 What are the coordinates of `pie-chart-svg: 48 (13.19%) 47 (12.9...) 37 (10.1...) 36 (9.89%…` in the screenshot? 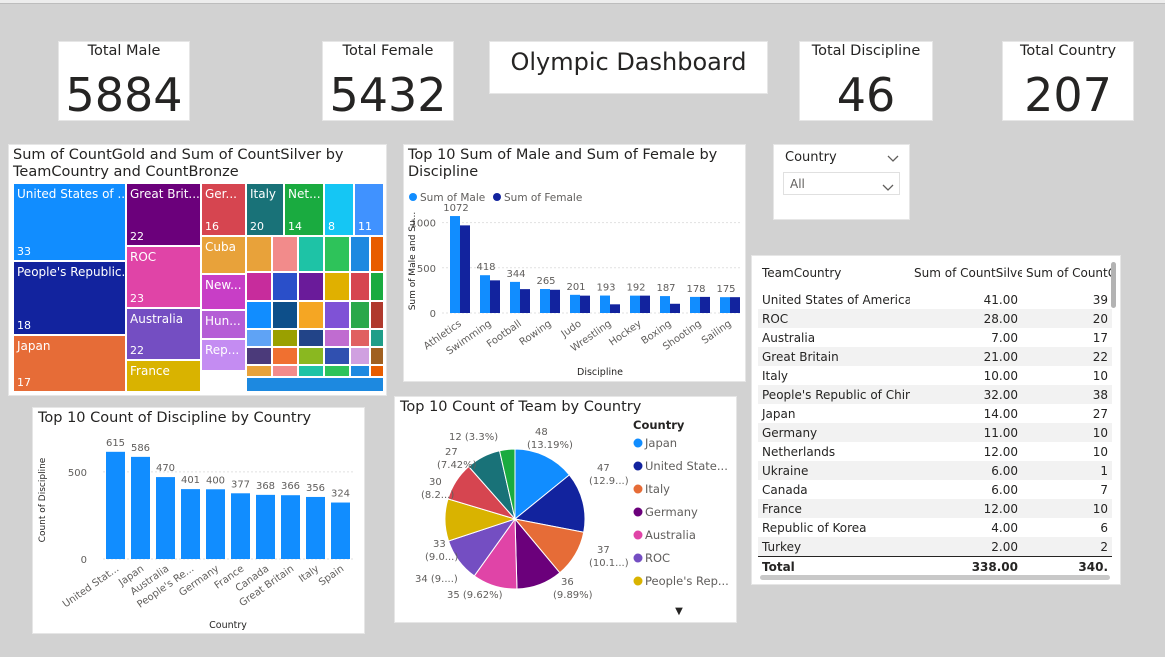 It's located at (565, 521).